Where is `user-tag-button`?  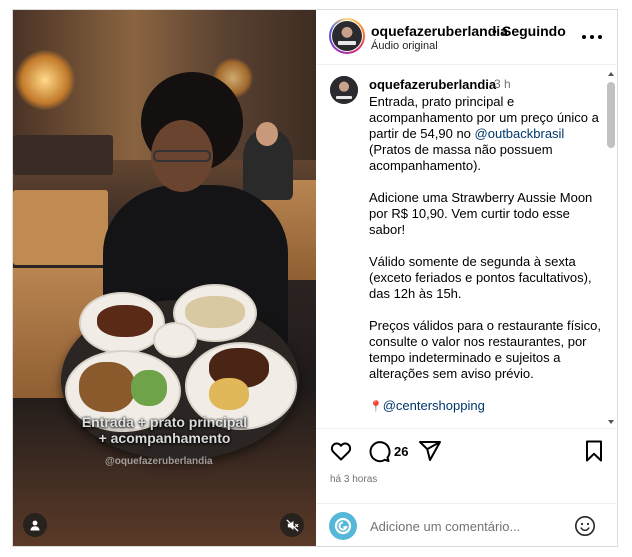
user-tag-button is located at coordinates (35, 525).